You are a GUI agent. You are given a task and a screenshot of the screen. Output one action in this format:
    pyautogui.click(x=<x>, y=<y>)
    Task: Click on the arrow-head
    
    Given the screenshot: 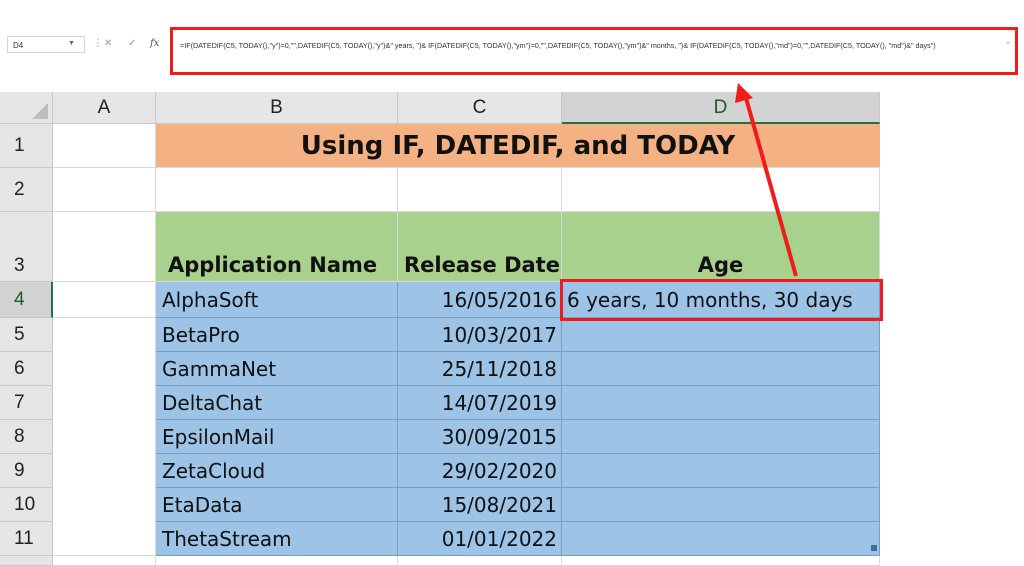 What is the action you would take?
    pyautogui.click(x=744, y=93)
    